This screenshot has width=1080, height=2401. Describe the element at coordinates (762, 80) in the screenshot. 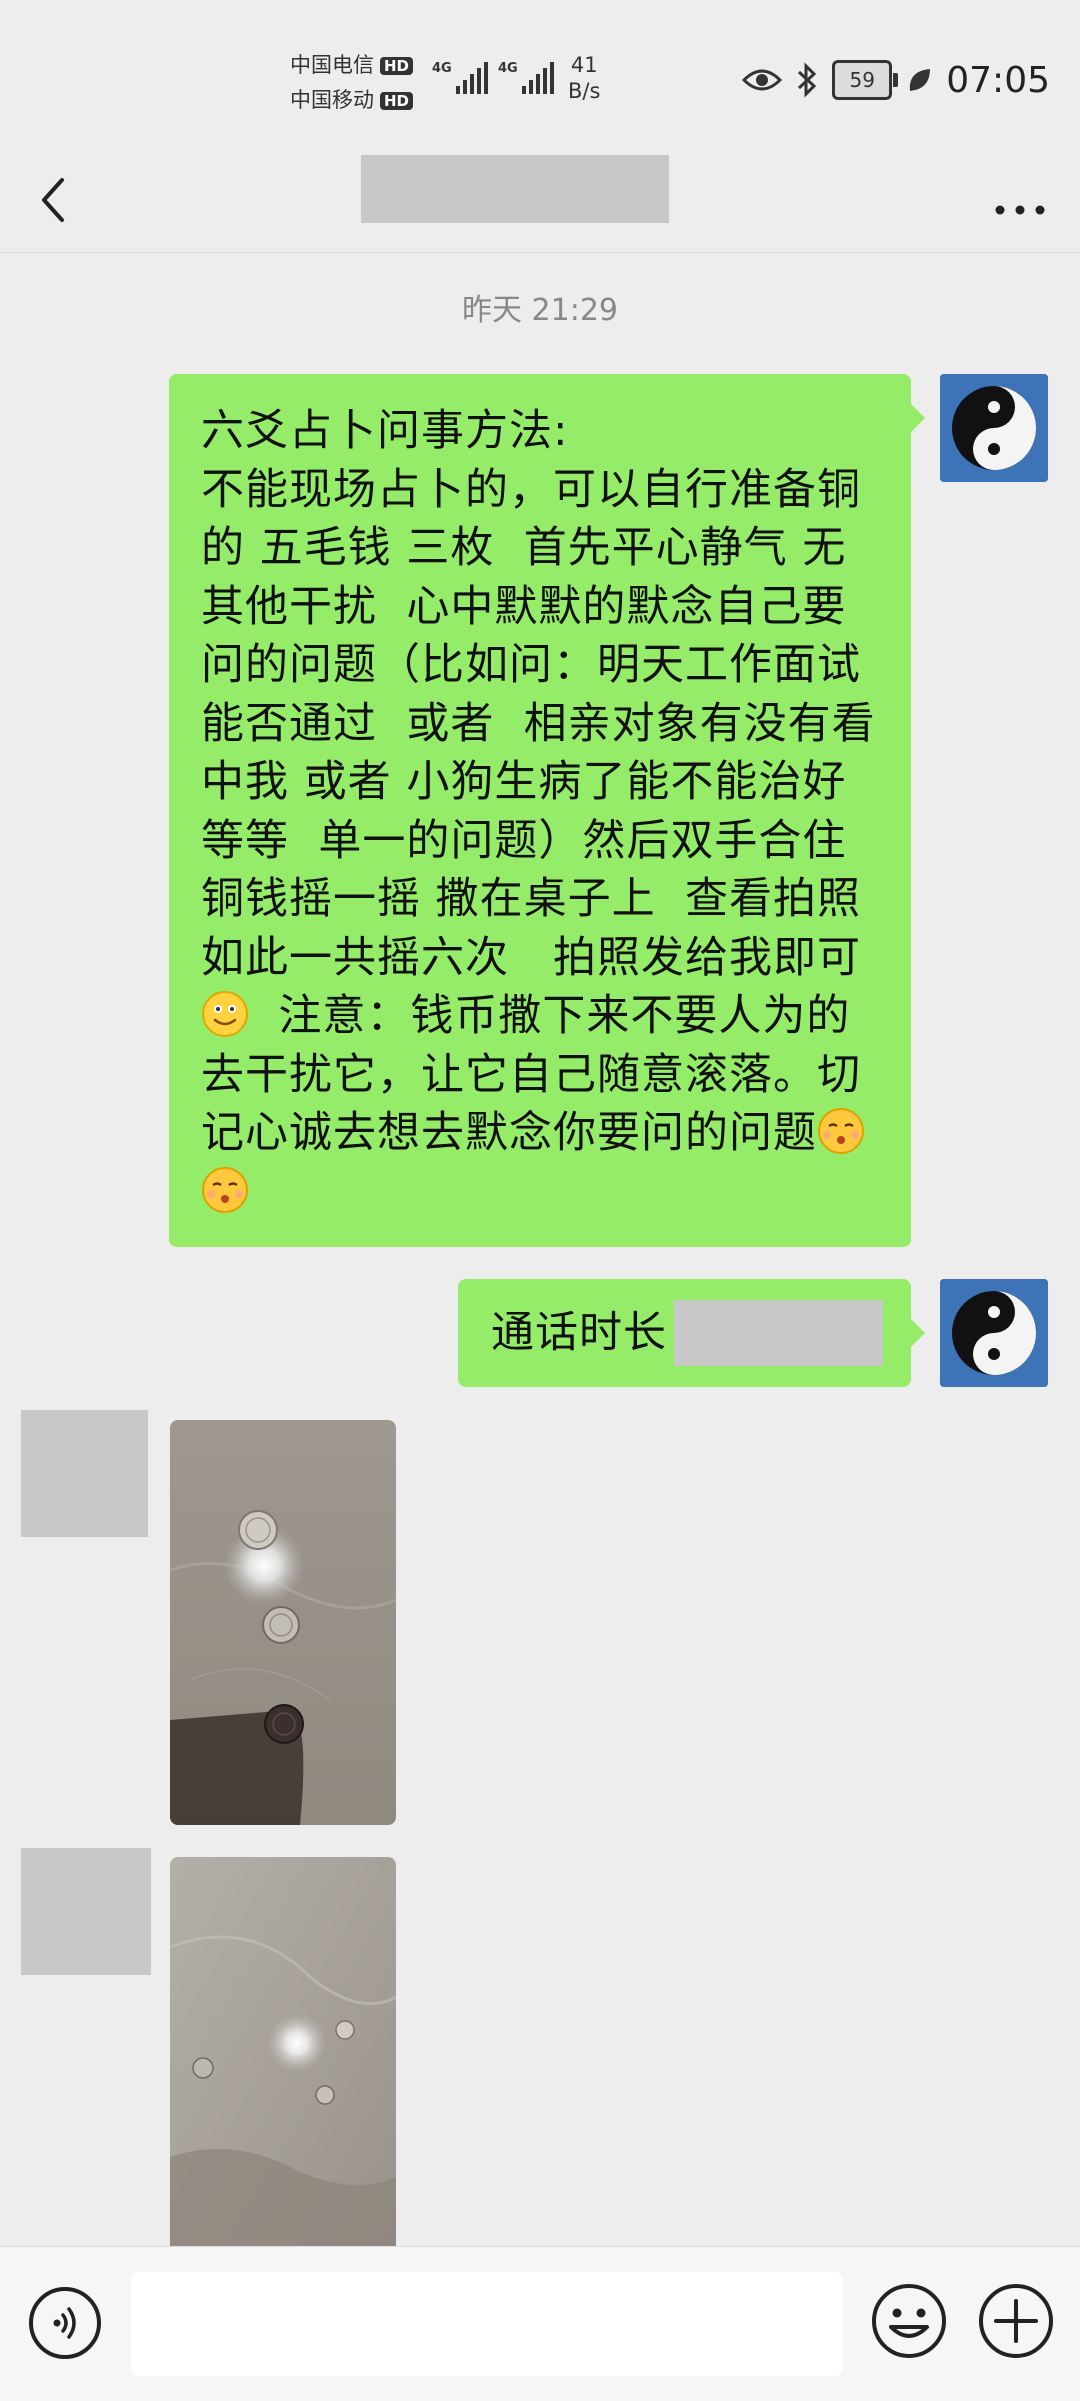

I see `eye-icon` at that location.